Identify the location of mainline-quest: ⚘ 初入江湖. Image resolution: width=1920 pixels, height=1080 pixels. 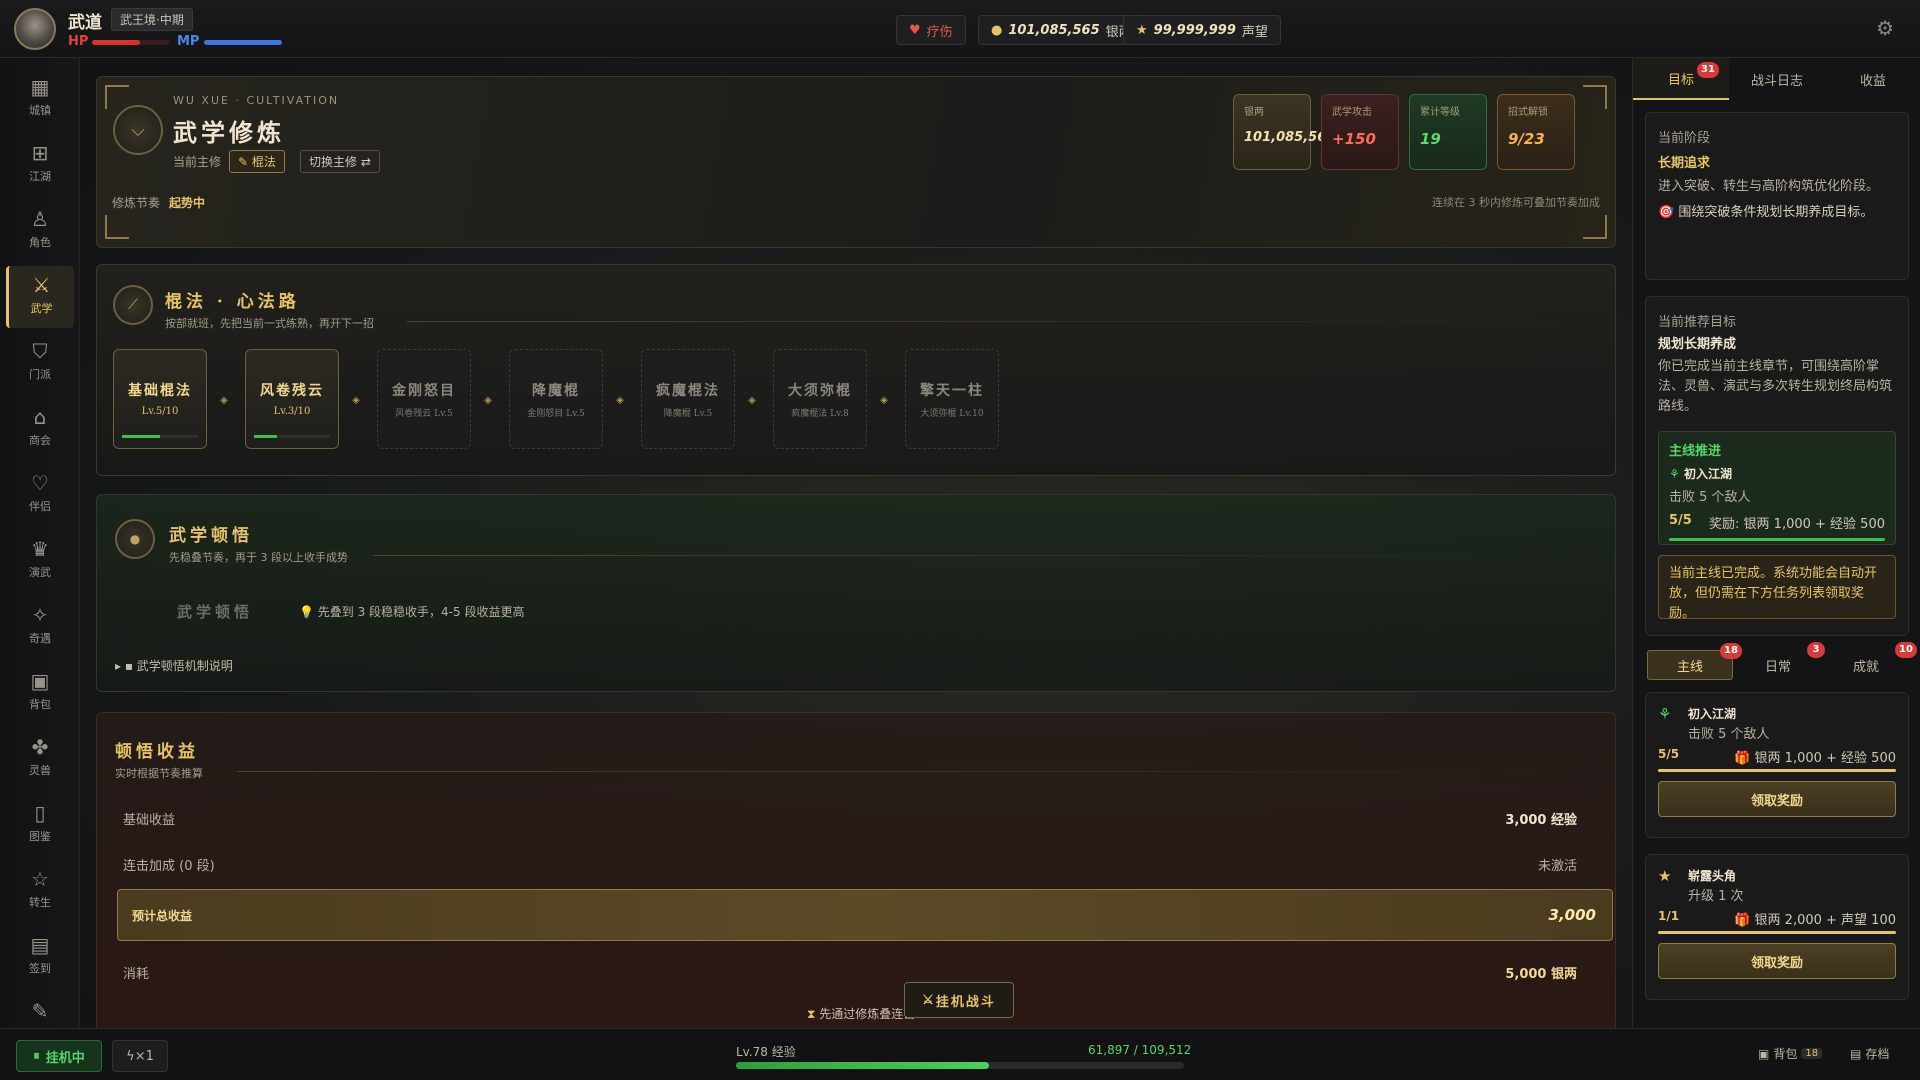
(1777, 473).